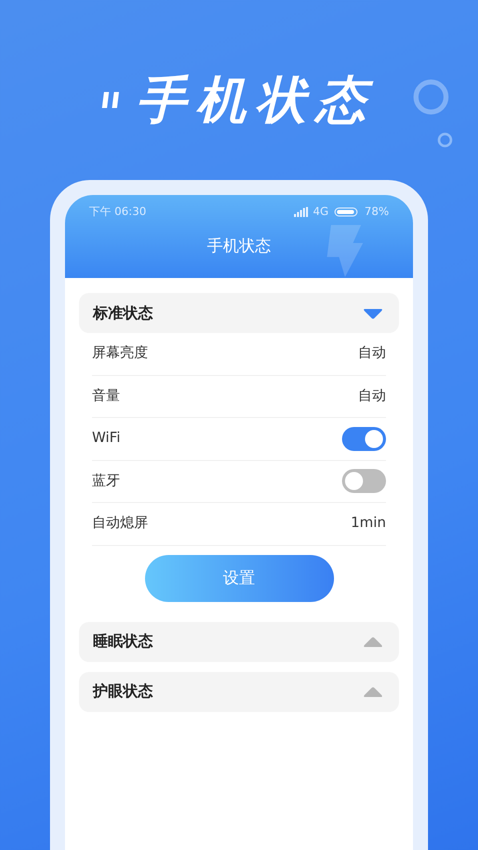 The image size is (478, 850). I want to click on status-time: 下午 06:30, so click(117, 212).